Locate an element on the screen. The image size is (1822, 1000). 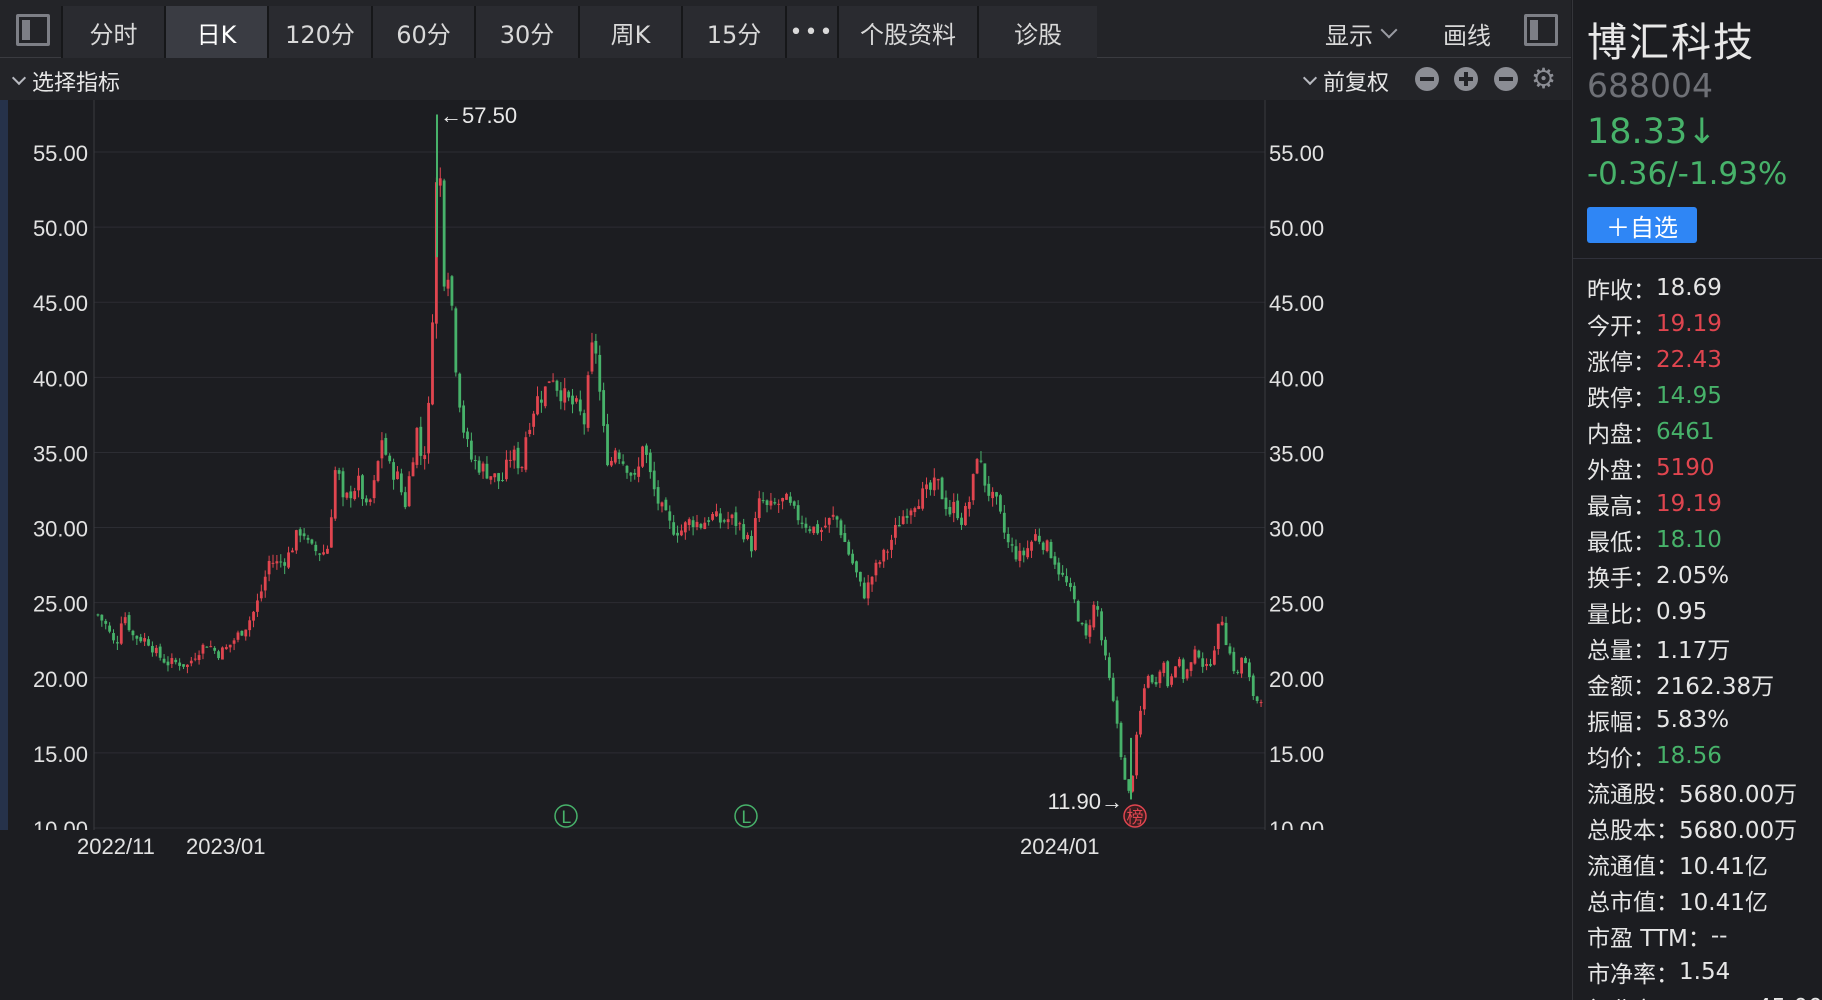
stat-value: 14.95 is located at coordinates (1689, 396).